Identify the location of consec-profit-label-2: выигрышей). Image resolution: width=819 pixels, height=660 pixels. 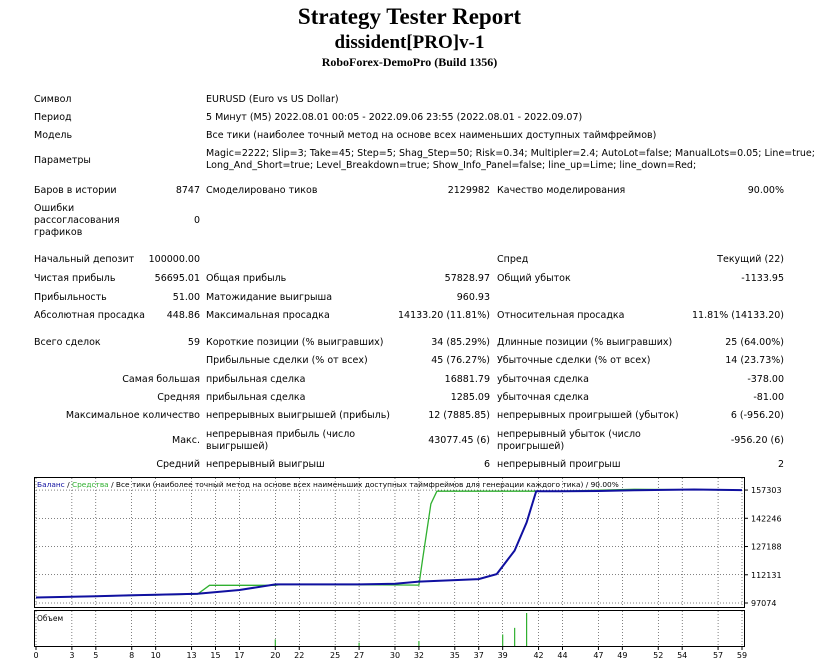
(237, 446).